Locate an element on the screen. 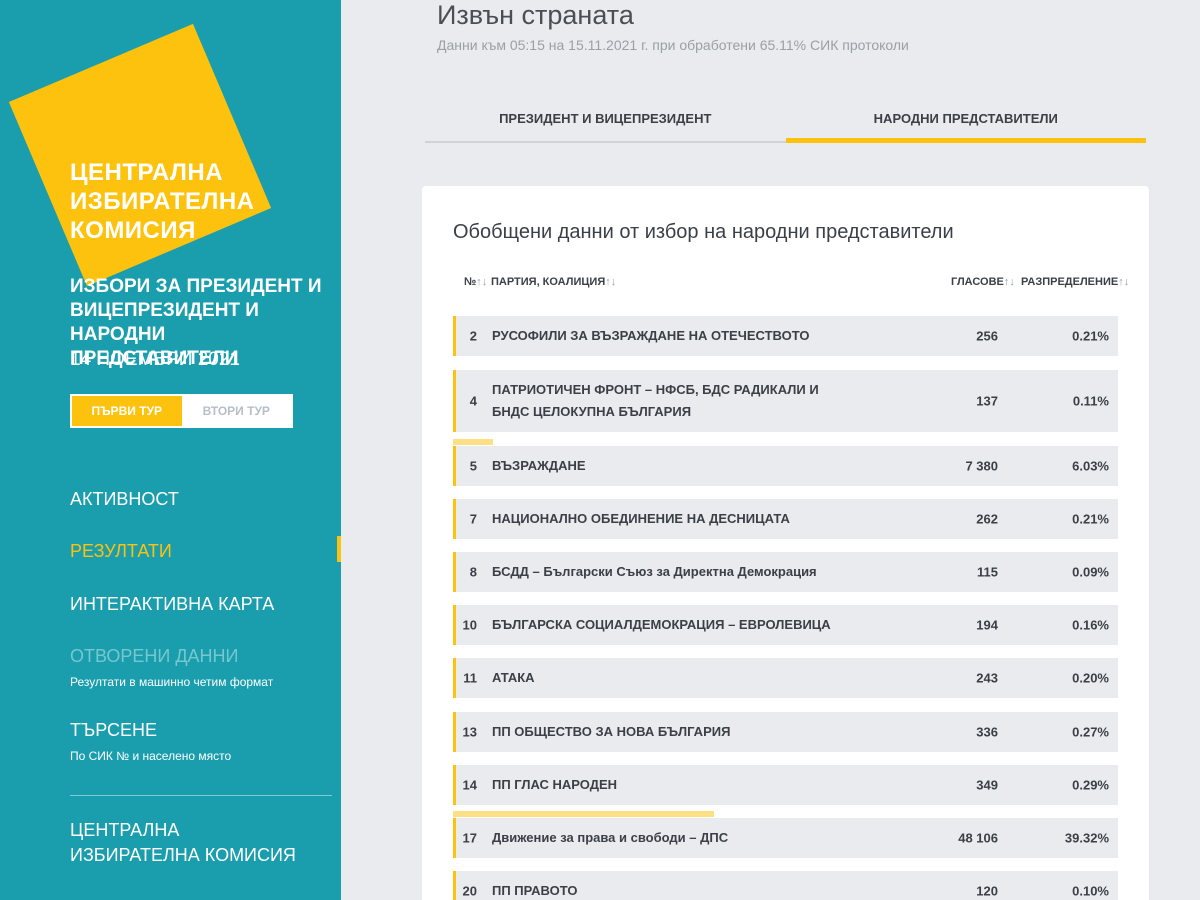  nav-interactive-map: ИНТЕРАКТИВНА КАРТА is located at coordinates (172, 604).